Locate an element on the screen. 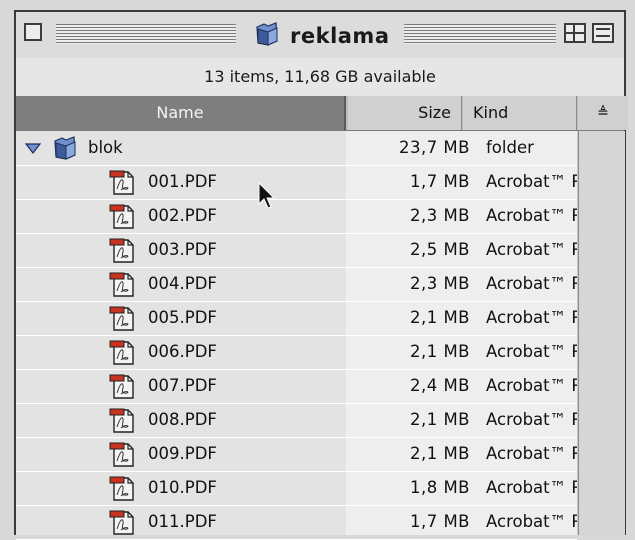 Image resolution: width=635 pixels, height=540 pixels. close-box is located at coordinates (33, 32).